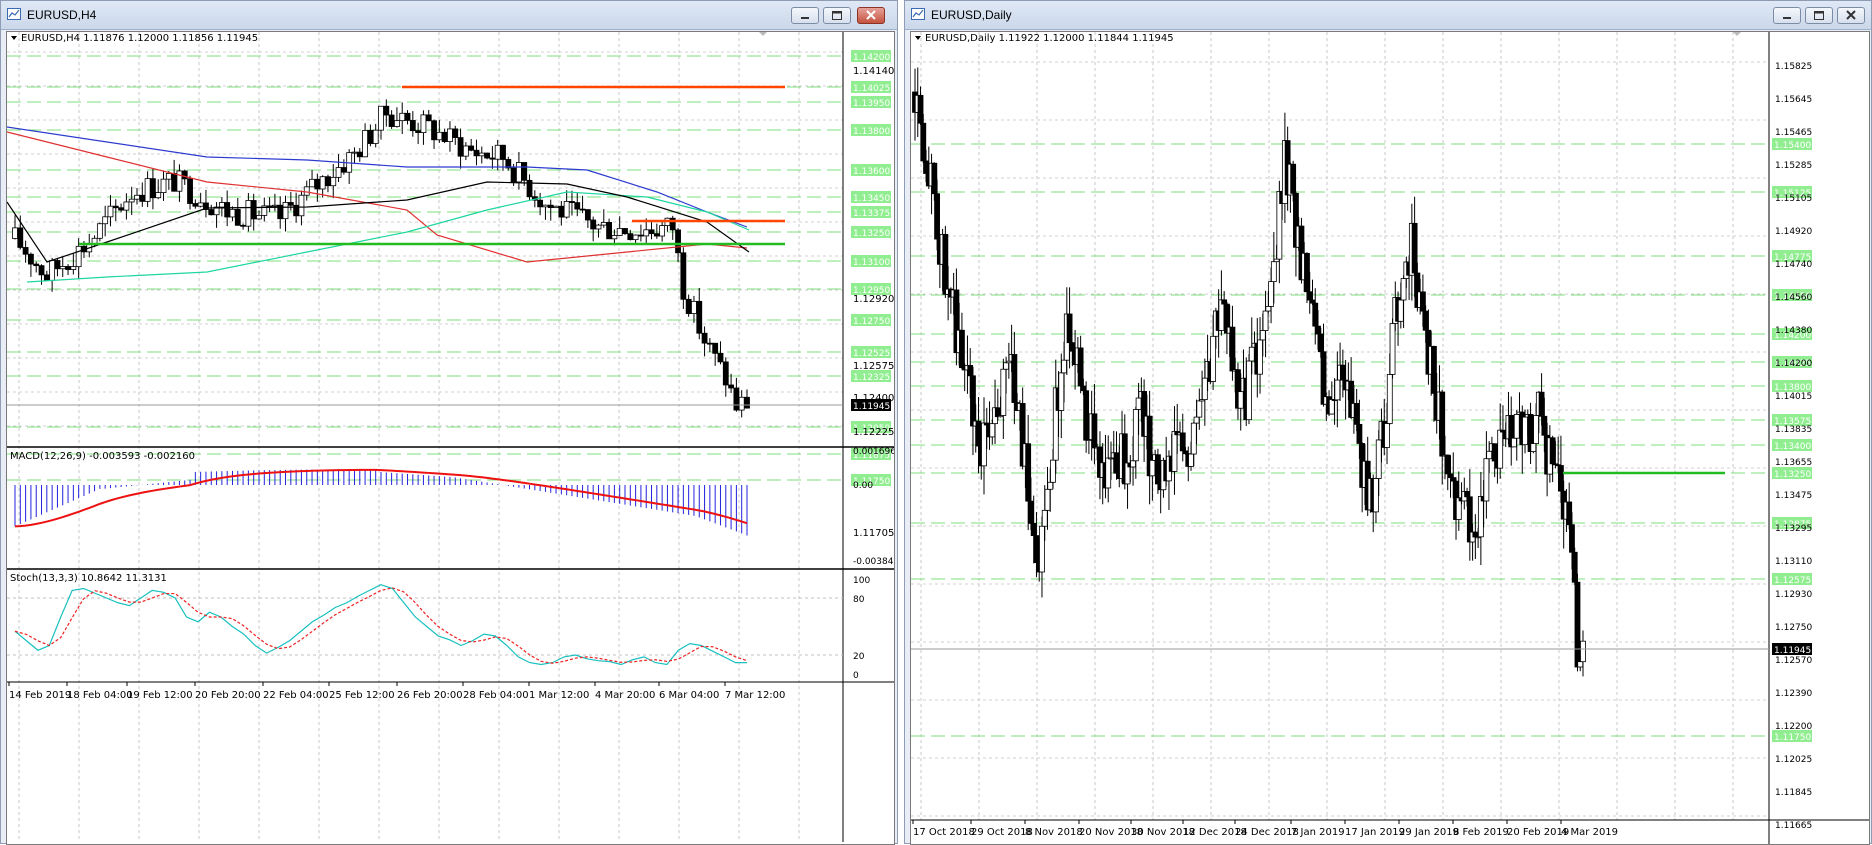 This screenshot has width=1872, height=845. I want to click on stoch-signal-line, so click(381, 625).